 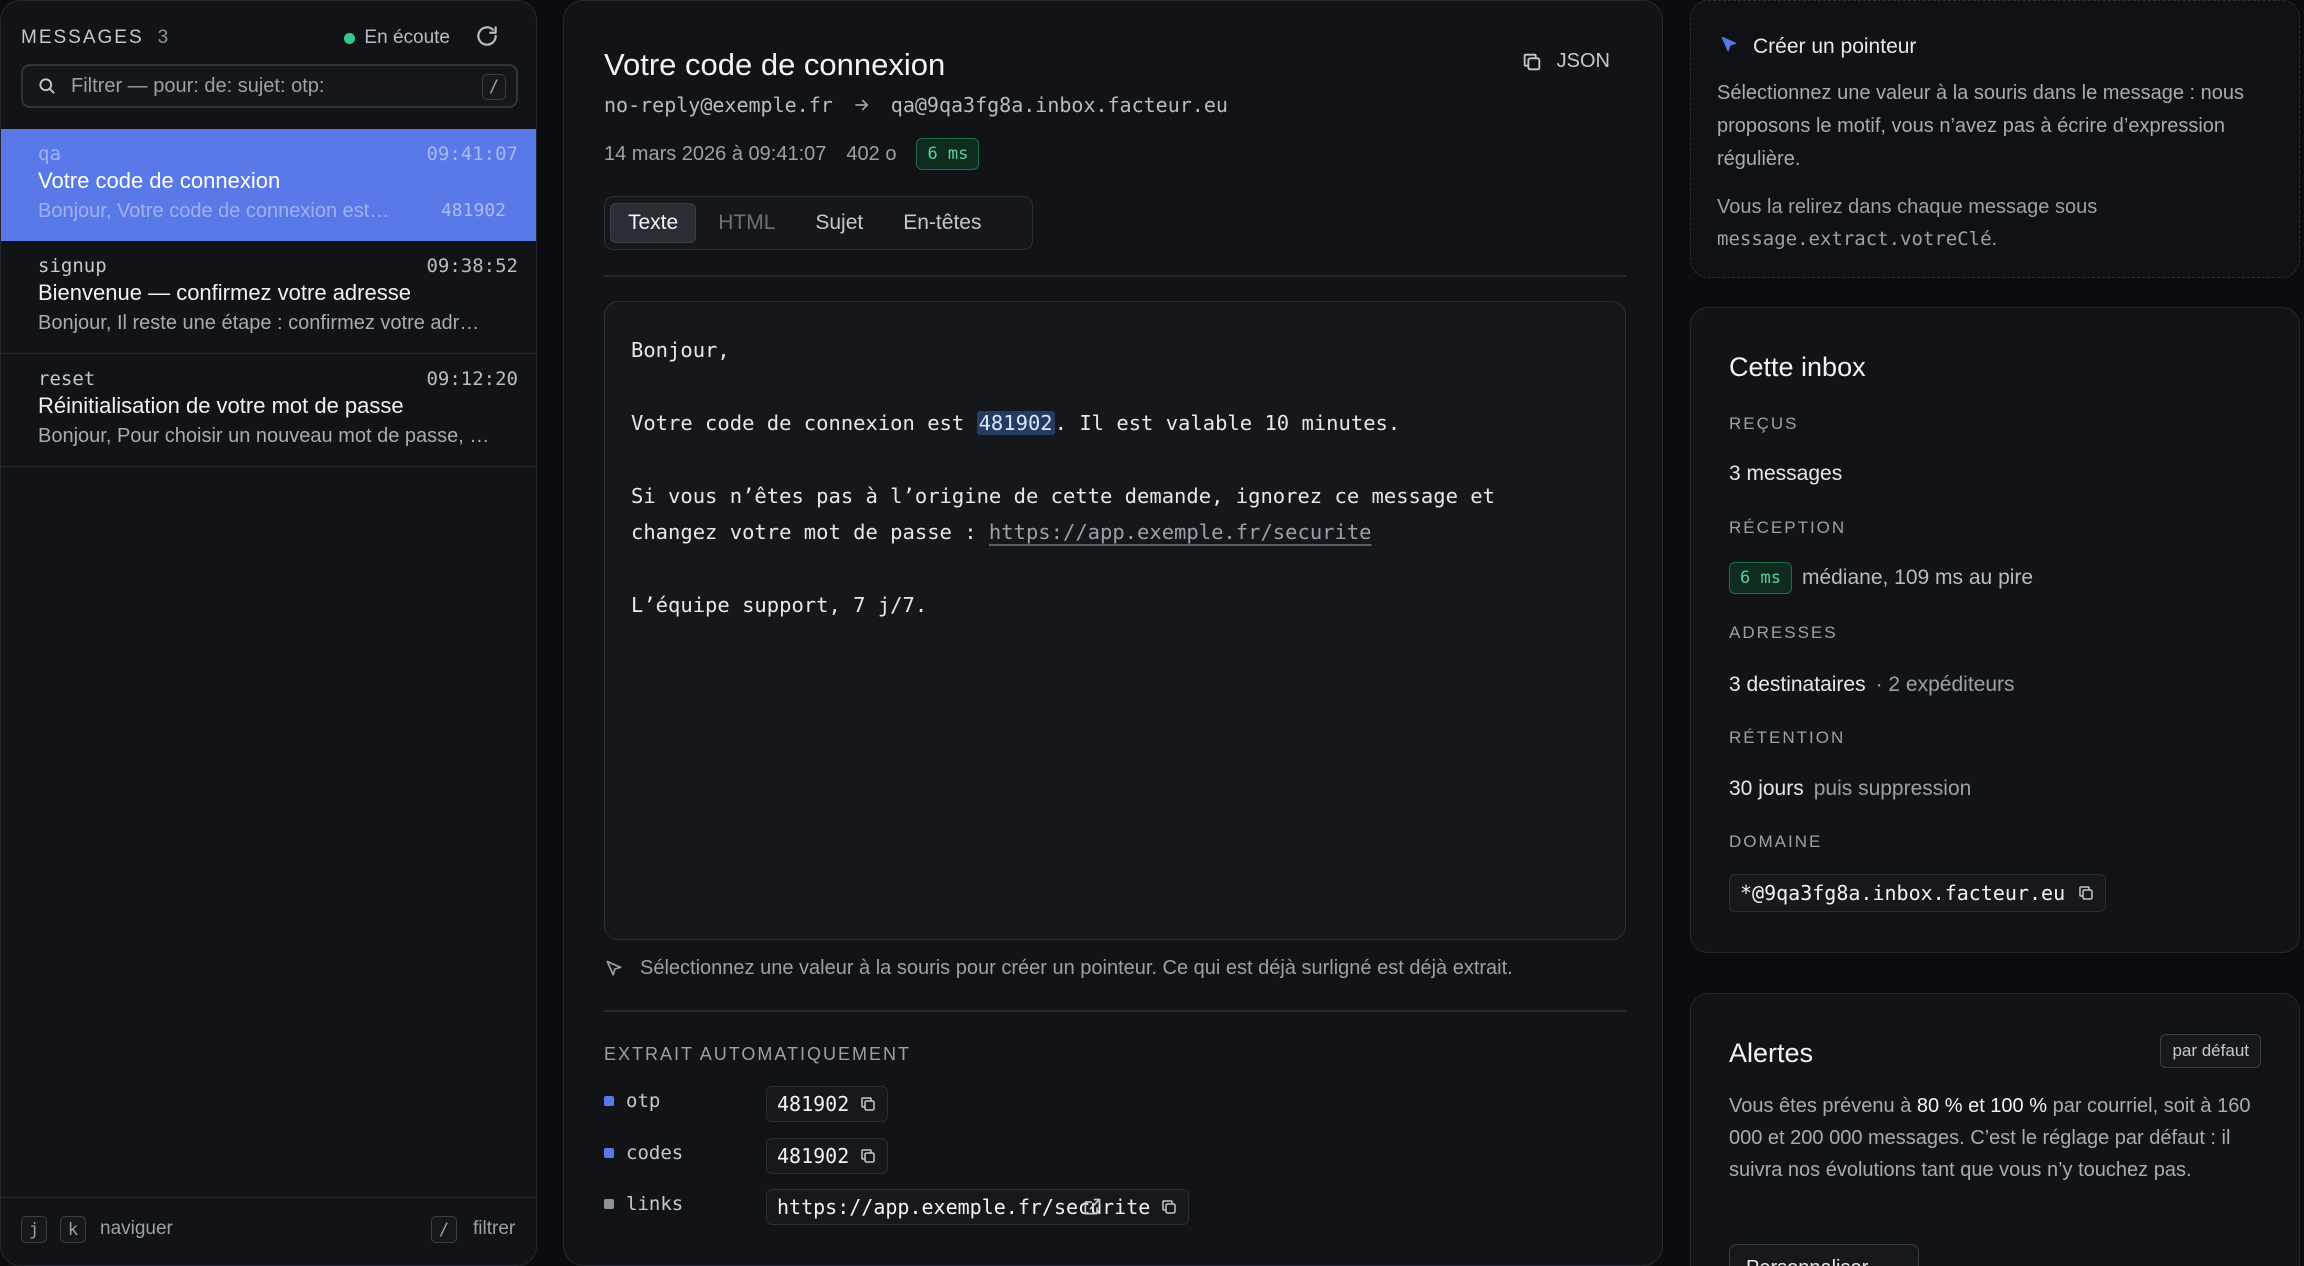 What do you see at coordinates (1015, 423) in the screenshot?
I see `highlighted-code: 481902` at bounding box center [1015, 423].